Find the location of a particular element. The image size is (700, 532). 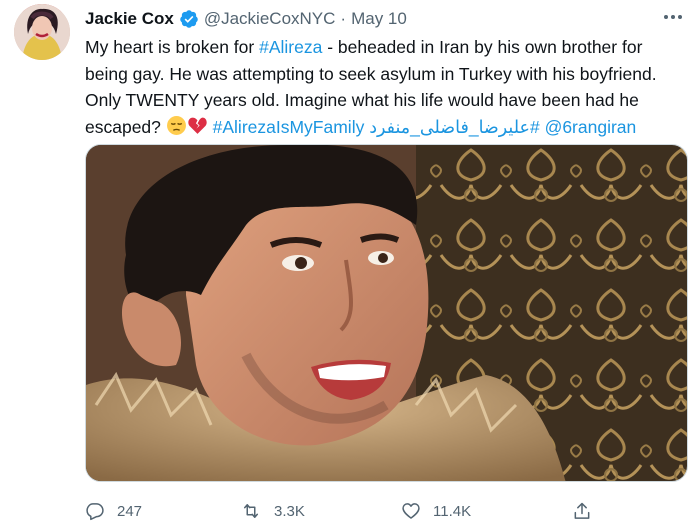

author-avatar is located at coordinates (42, 32).